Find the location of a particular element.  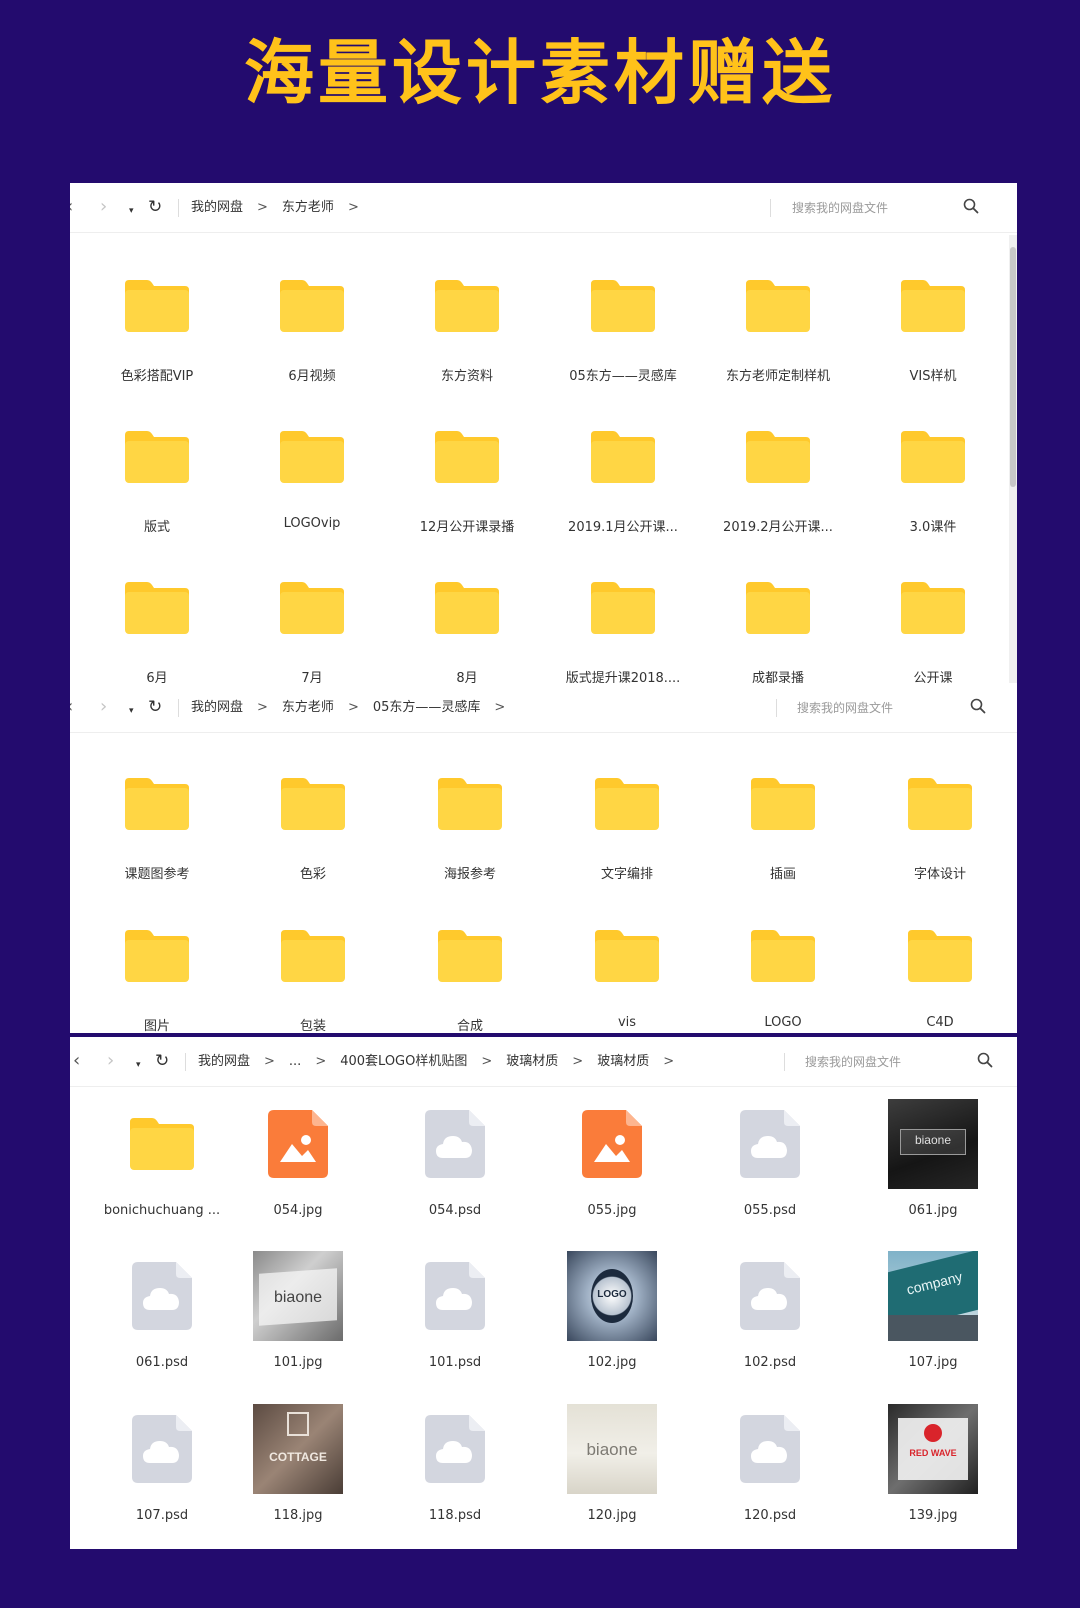

scrollbar is located at coordinates (1013, 459).